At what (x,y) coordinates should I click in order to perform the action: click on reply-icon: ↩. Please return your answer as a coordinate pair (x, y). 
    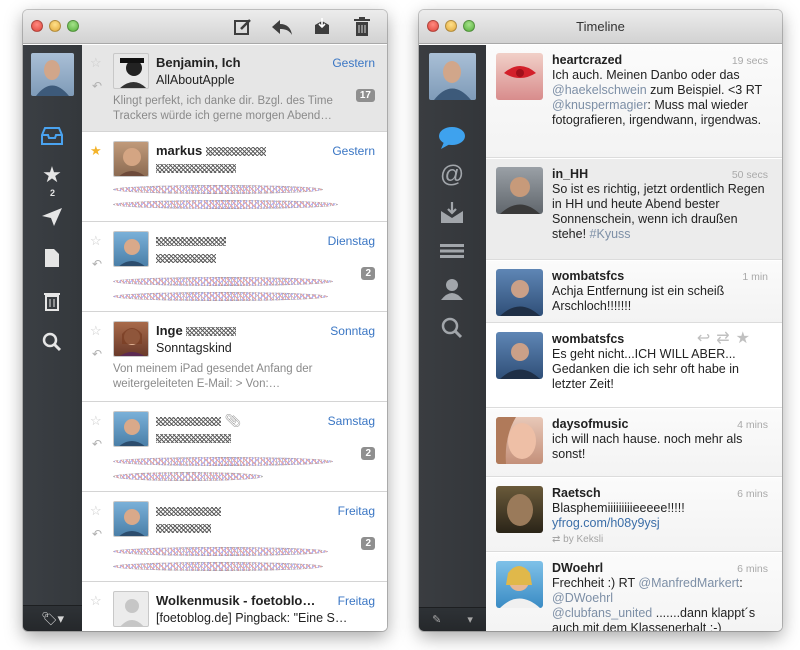
    Looking at the image, I should click on (706, 338).